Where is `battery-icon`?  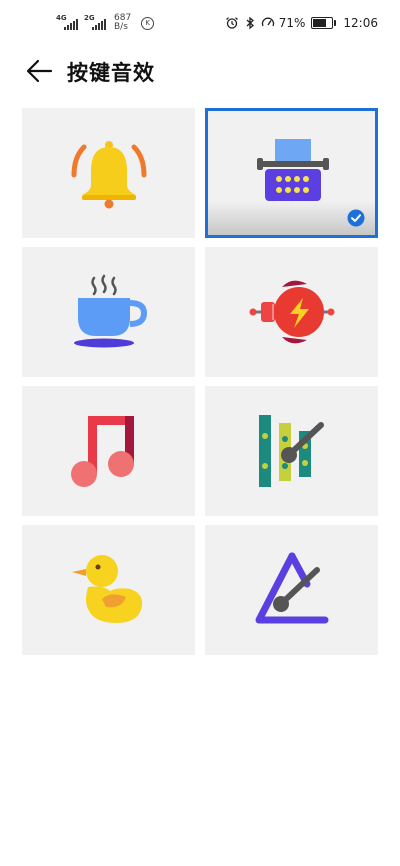
battery-icon is located at coordinates (324, 23).